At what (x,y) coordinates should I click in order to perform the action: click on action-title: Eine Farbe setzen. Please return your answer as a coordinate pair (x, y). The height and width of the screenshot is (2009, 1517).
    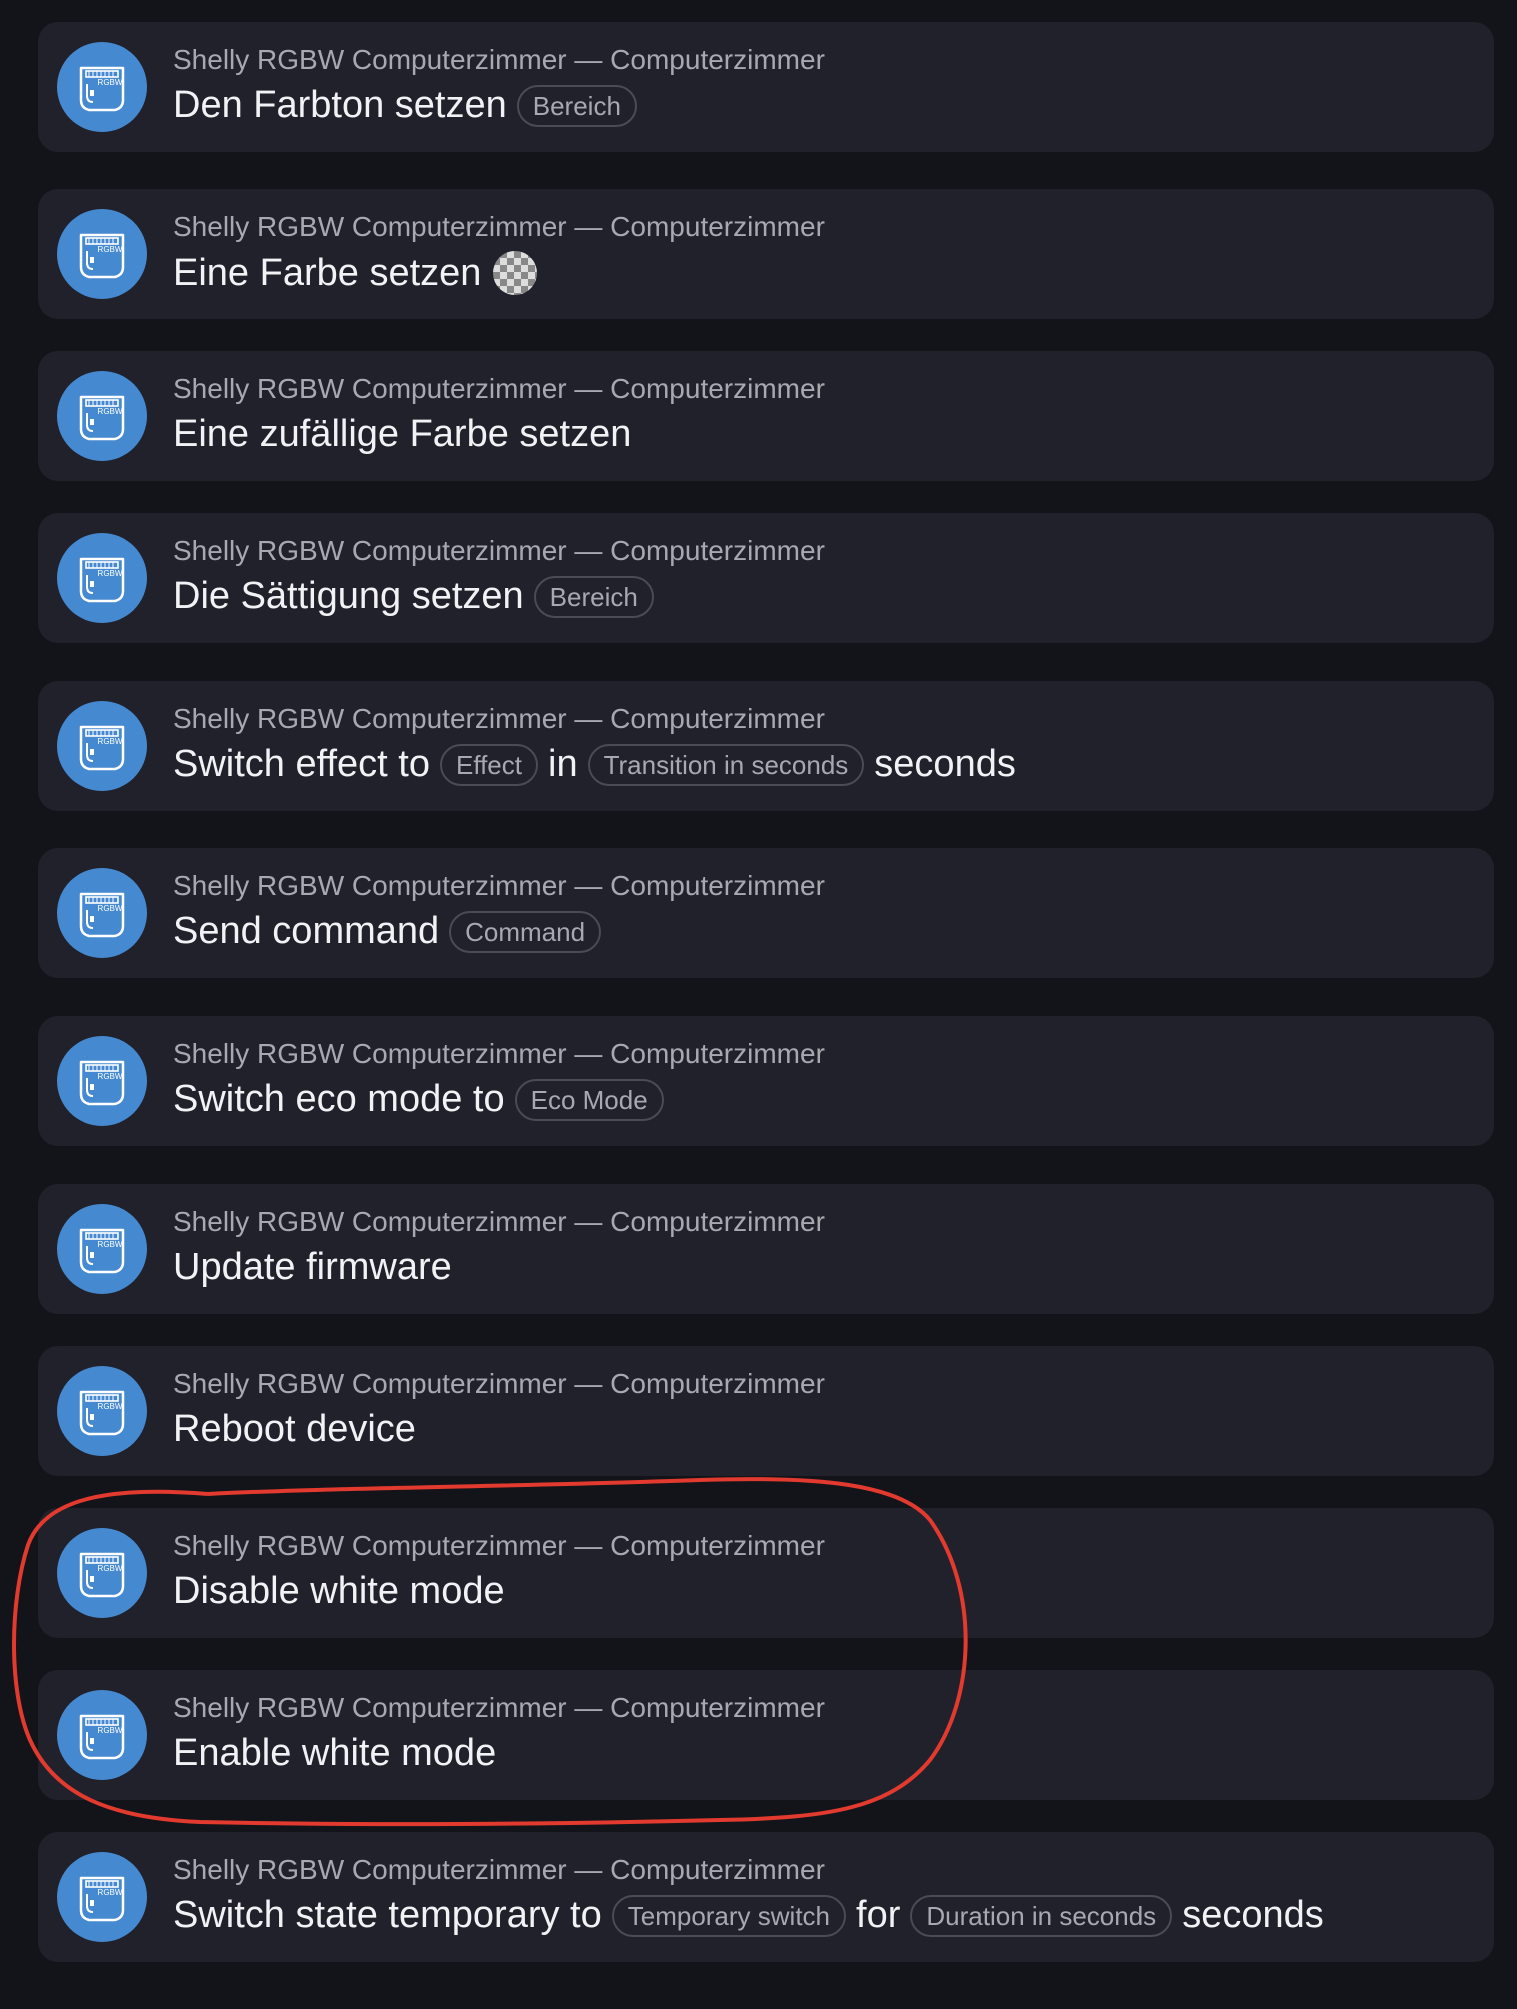
    Looking at the image, I should click on (360, 273).